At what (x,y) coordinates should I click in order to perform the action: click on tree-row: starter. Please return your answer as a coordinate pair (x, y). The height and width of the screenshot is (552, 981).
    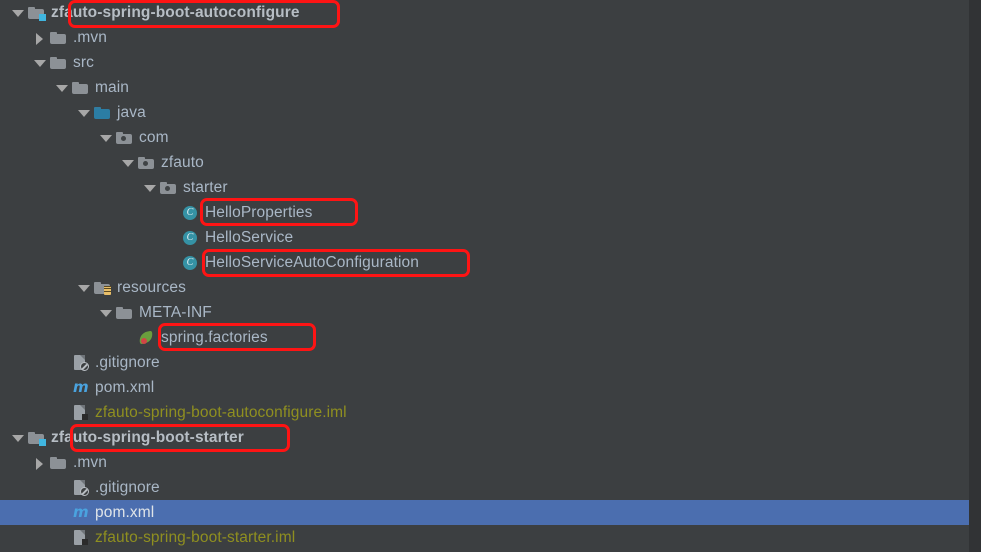
    Looking at the image, I should click on (484, 187).